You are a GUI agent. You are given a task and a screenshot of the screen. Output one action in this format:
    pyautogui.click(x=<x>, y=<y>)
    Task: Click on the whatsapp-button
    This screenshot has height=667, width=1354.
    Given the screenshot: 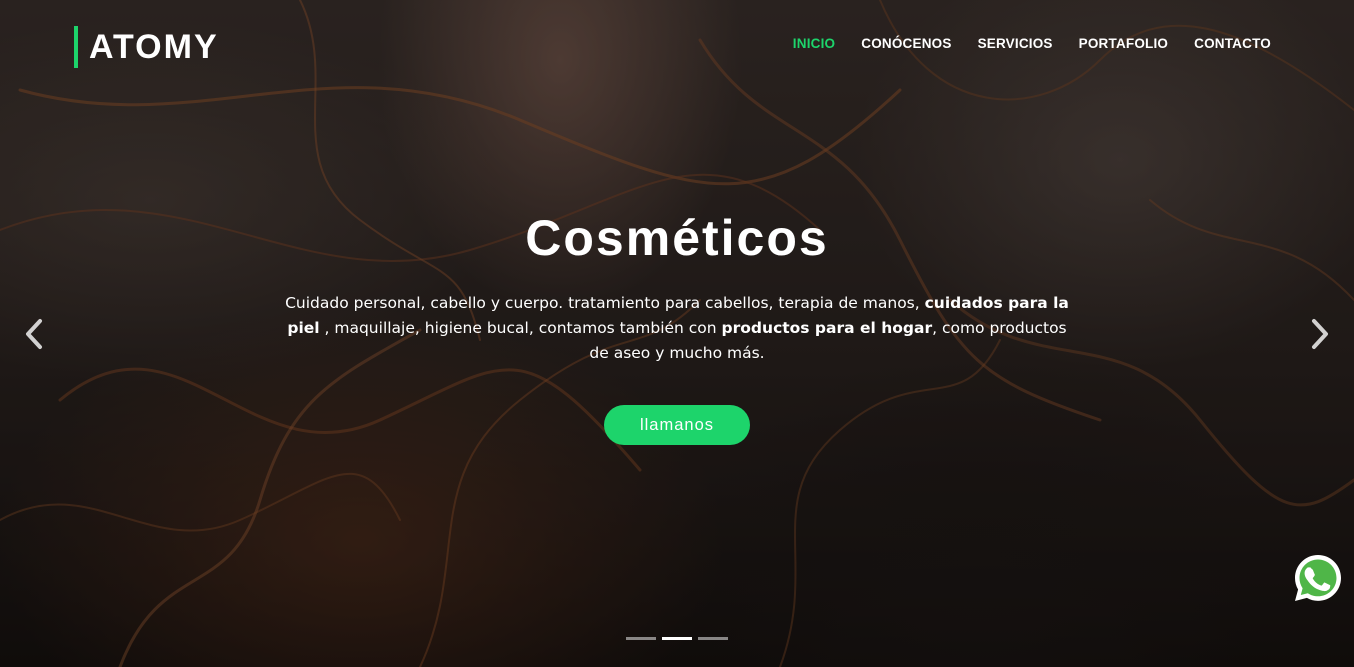 What is the action you would take?
    pyautogui.click(x=1318, y=578)
    